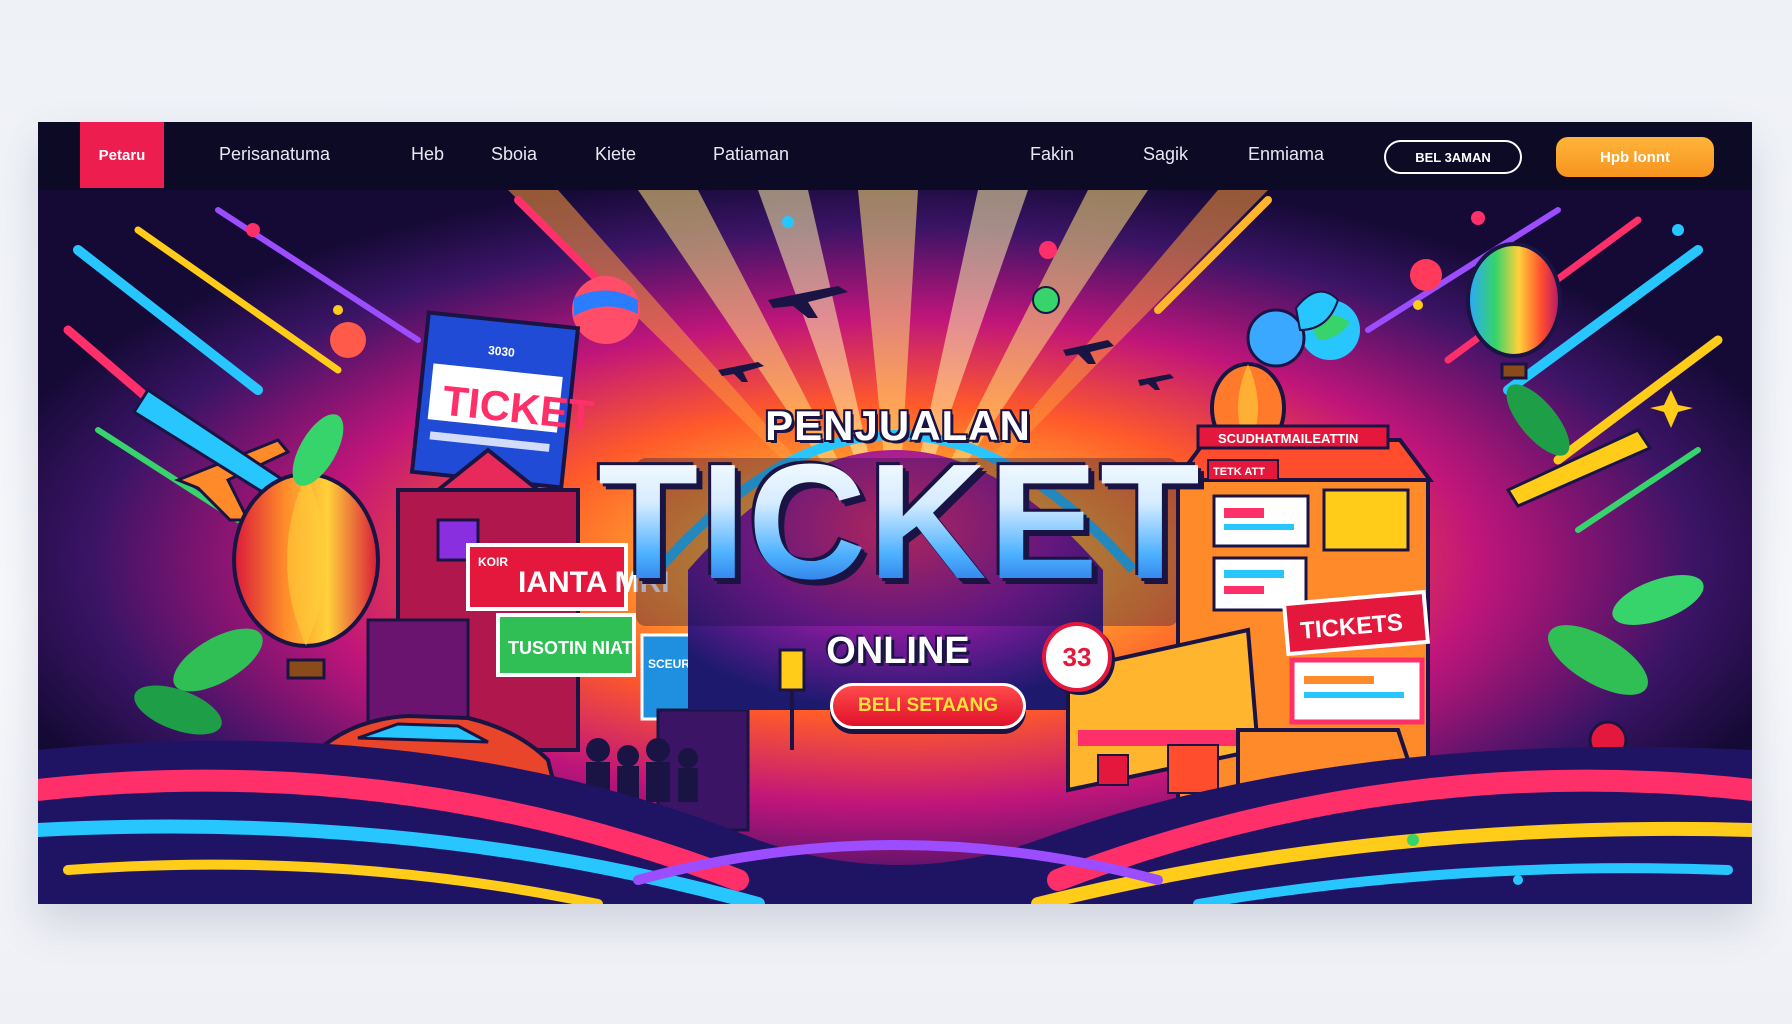 The height and width of the screenshot is (1024, 1792). What do you see at coordinates (751, 154) in the screenshot?
I see `nav-item-5: Patiaman` at bounding box center [751, 154].